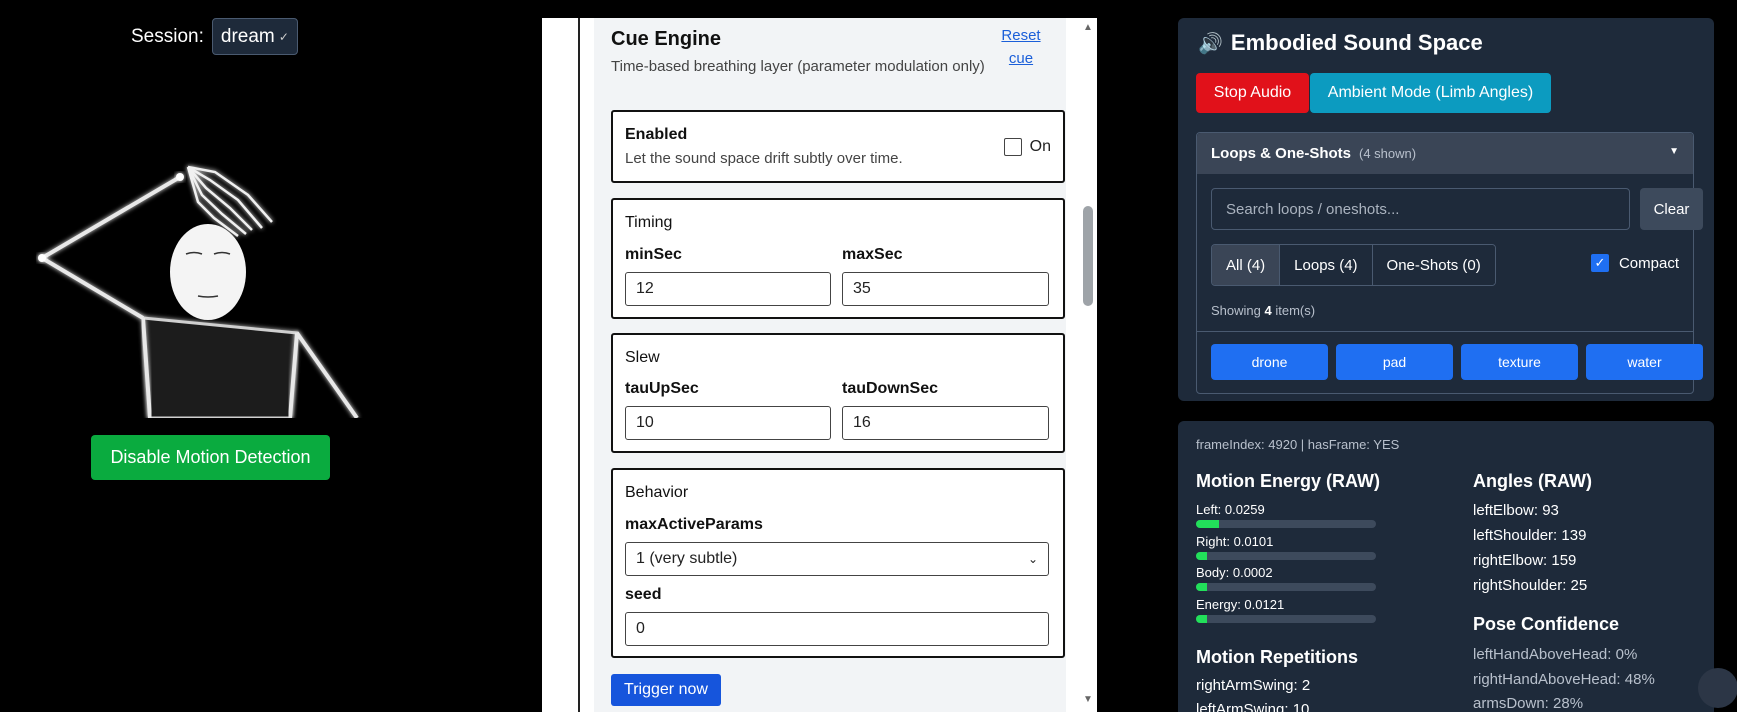  What do you see at coordinates (1644, 362) in the screenshot?
I see `loop-item-water: water` at bounding box center [1644, 362].